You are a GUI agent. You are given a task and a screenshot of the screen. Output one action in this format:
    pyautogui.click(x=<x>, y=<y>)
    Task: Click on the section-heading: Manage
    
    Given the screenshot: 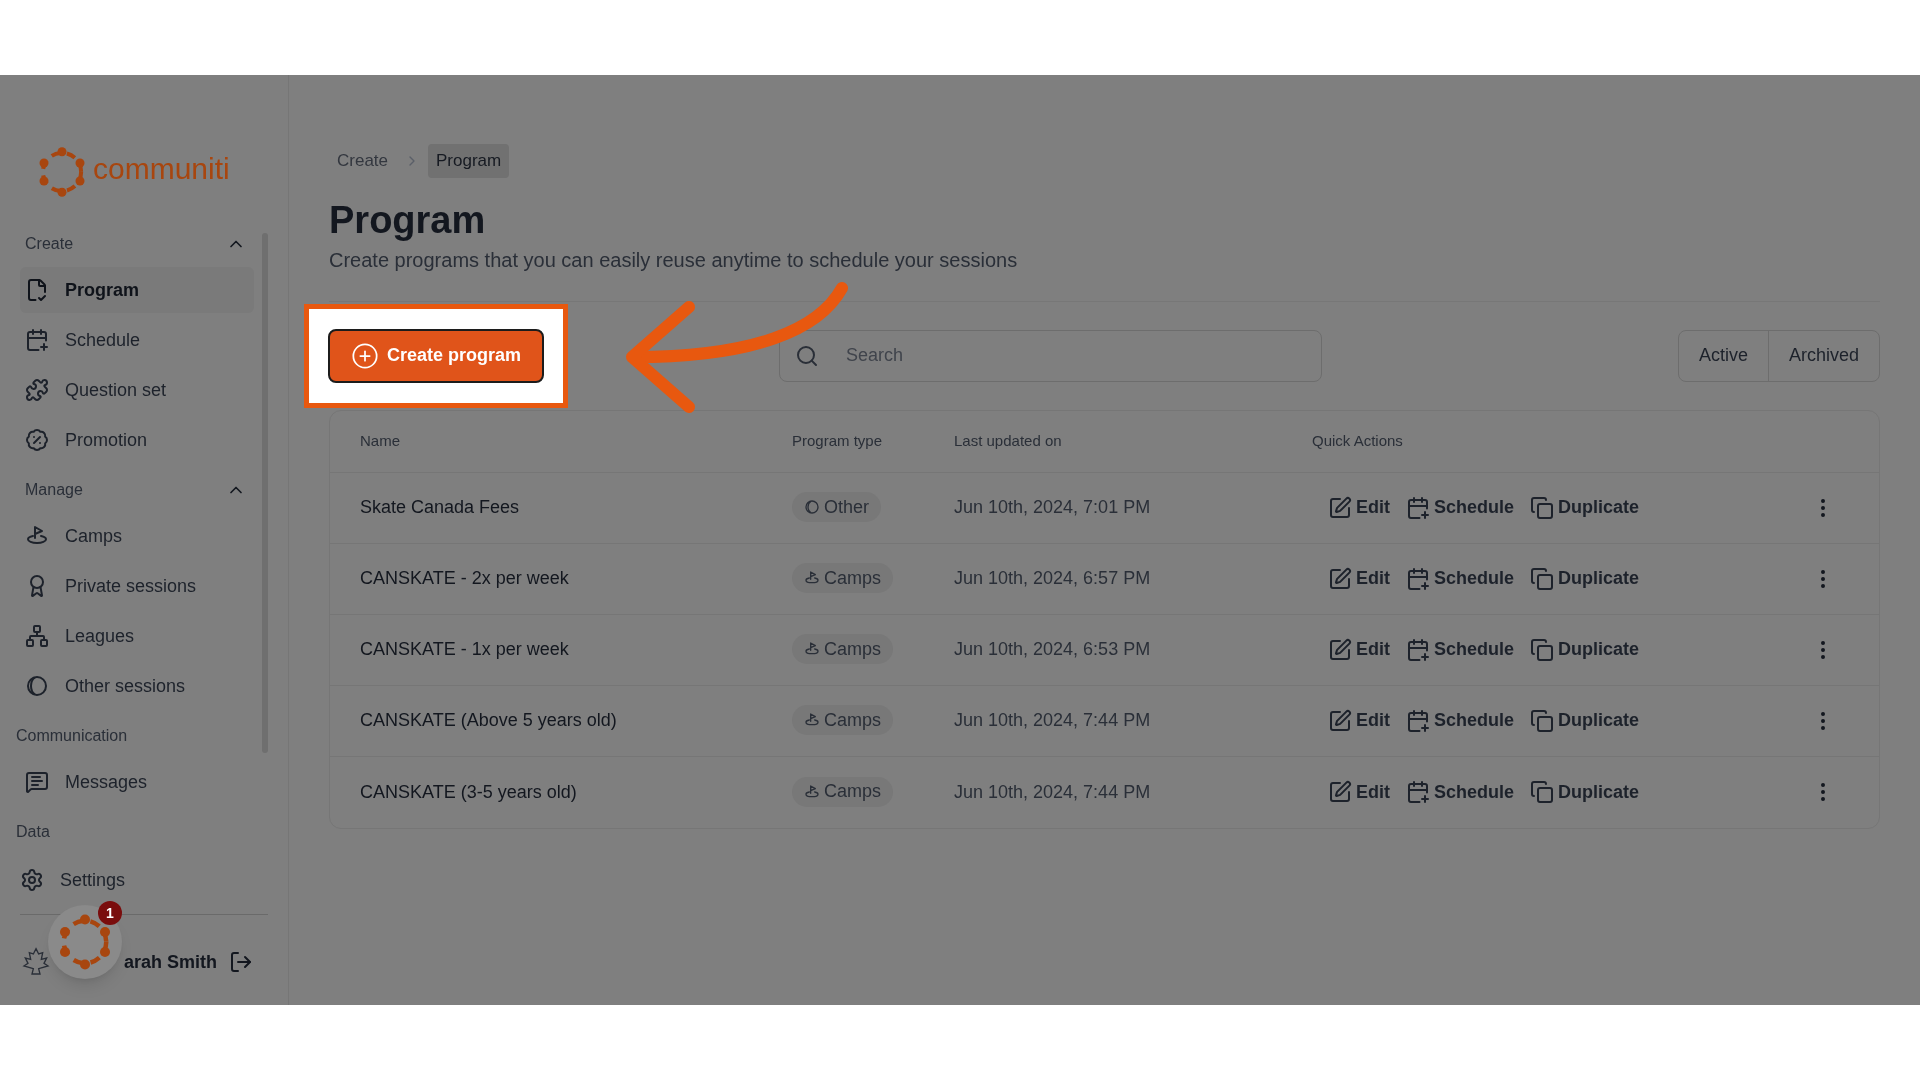 What is the action you would take?
    pyautogui.click(x=53, y=490)
    